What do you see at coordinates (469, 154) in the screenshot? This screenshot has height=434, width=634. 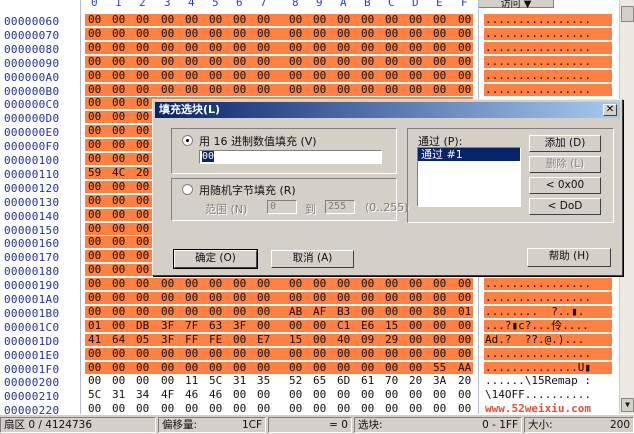 I see `pass-list-item: 通过 #1` at bounding box center [469, 154].